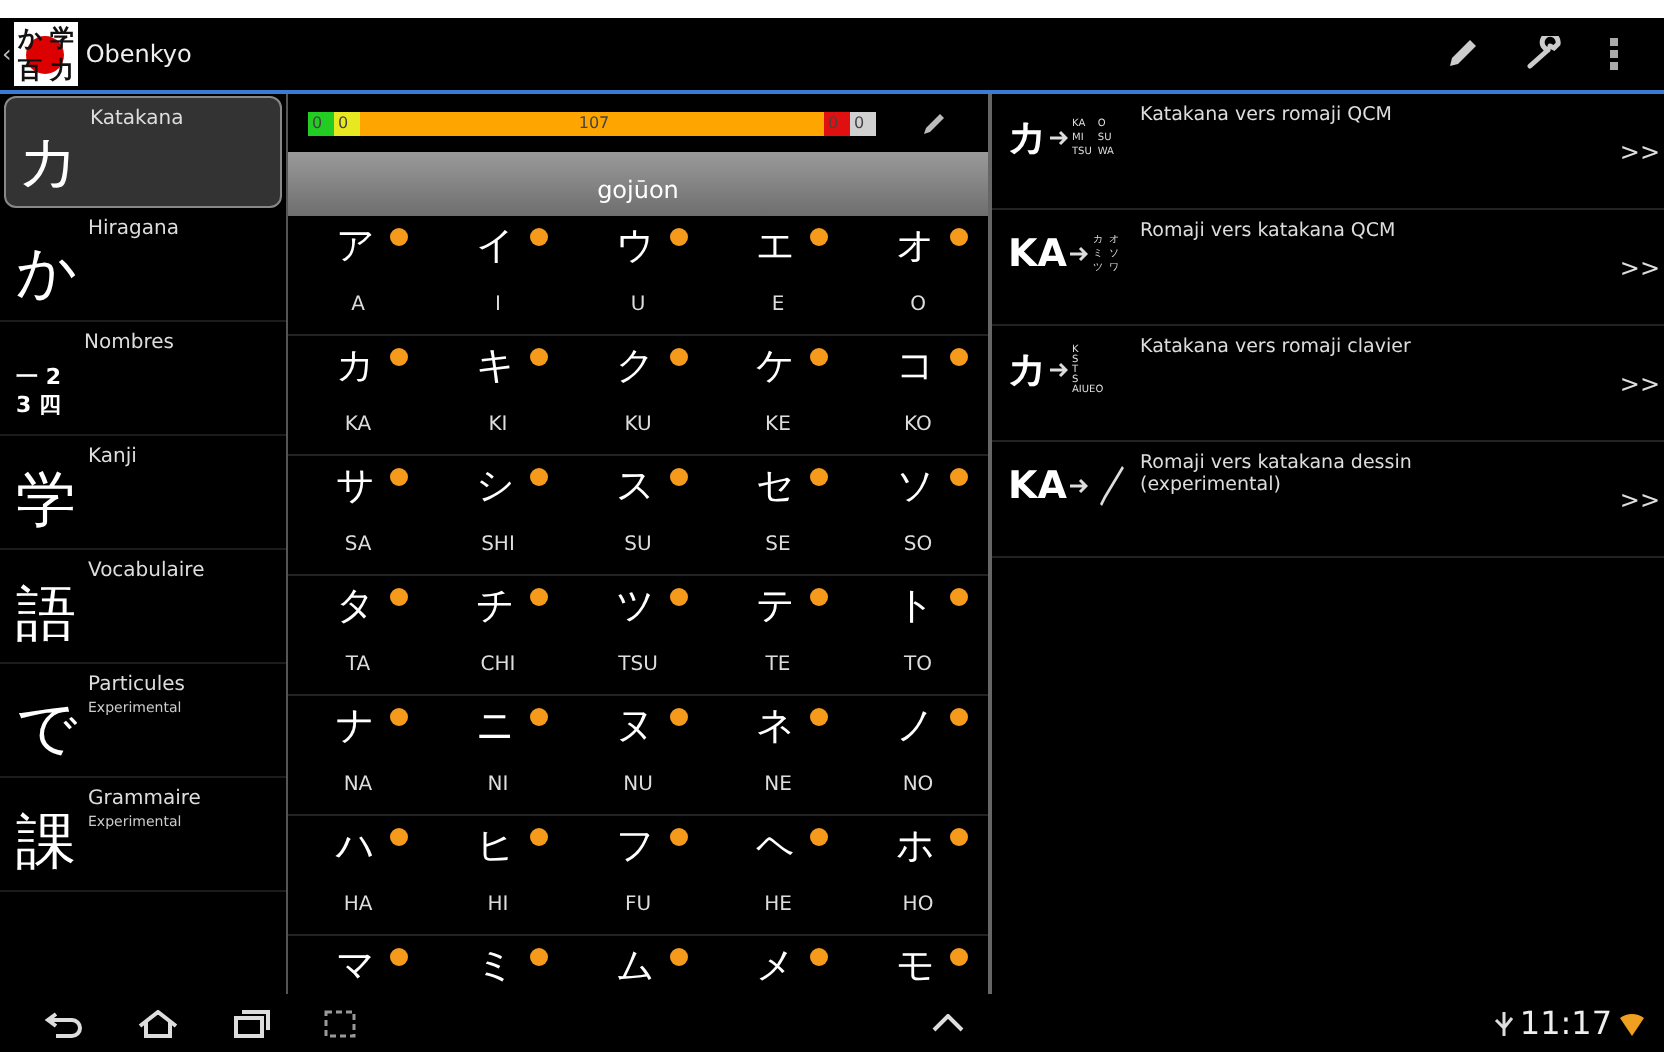  Describe the element at coordinates (915, 246) in the screenshot. I see `kana-character: オ` at that location.